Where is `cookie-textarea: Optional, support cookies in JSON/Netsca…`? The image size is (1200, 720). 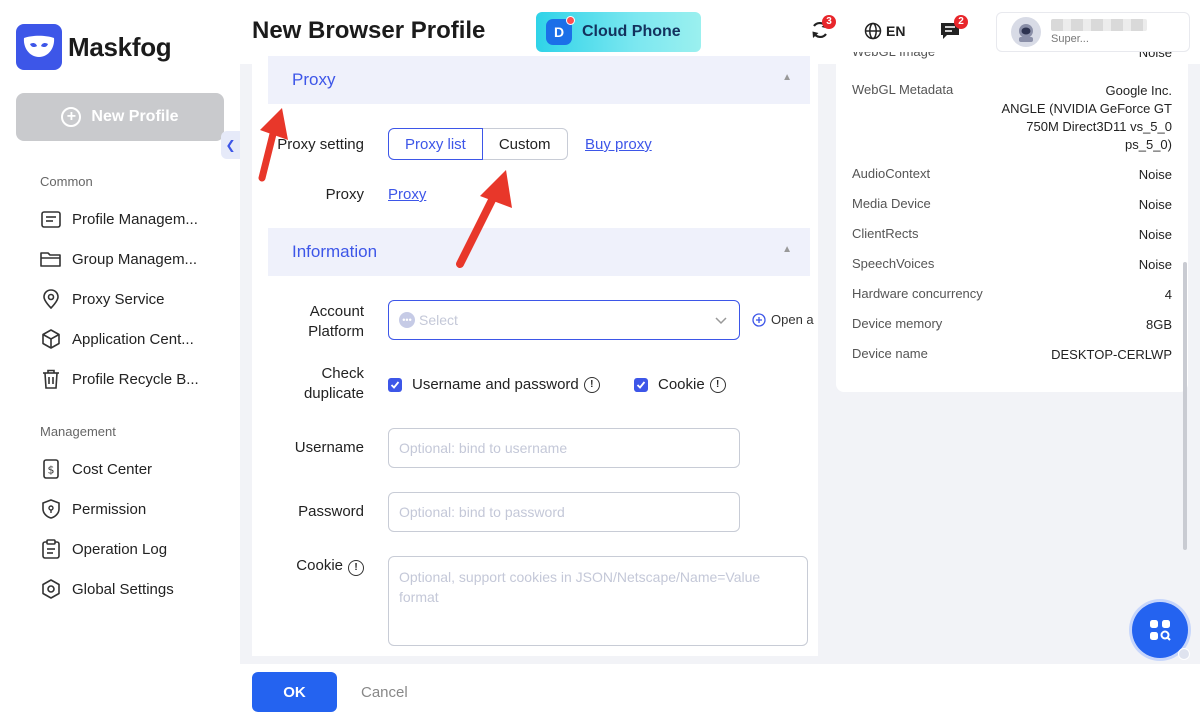 cookie-textarea: Optional, support cookies in JSON/Netsca… is located at coordinates (598, 601).